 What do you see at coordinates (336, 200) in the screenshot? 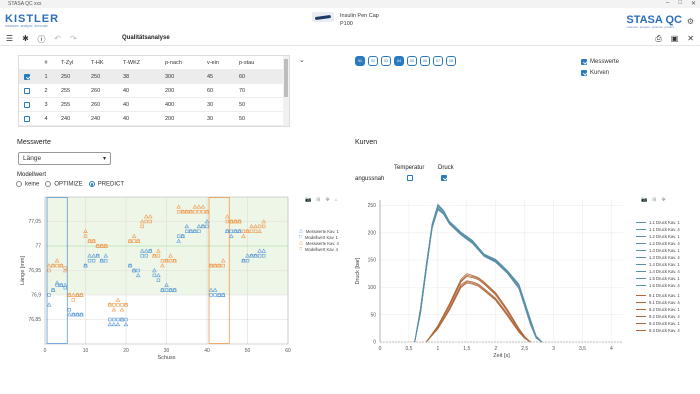
I see `reset-icon: ⌂` at bounding box center [336, 200].